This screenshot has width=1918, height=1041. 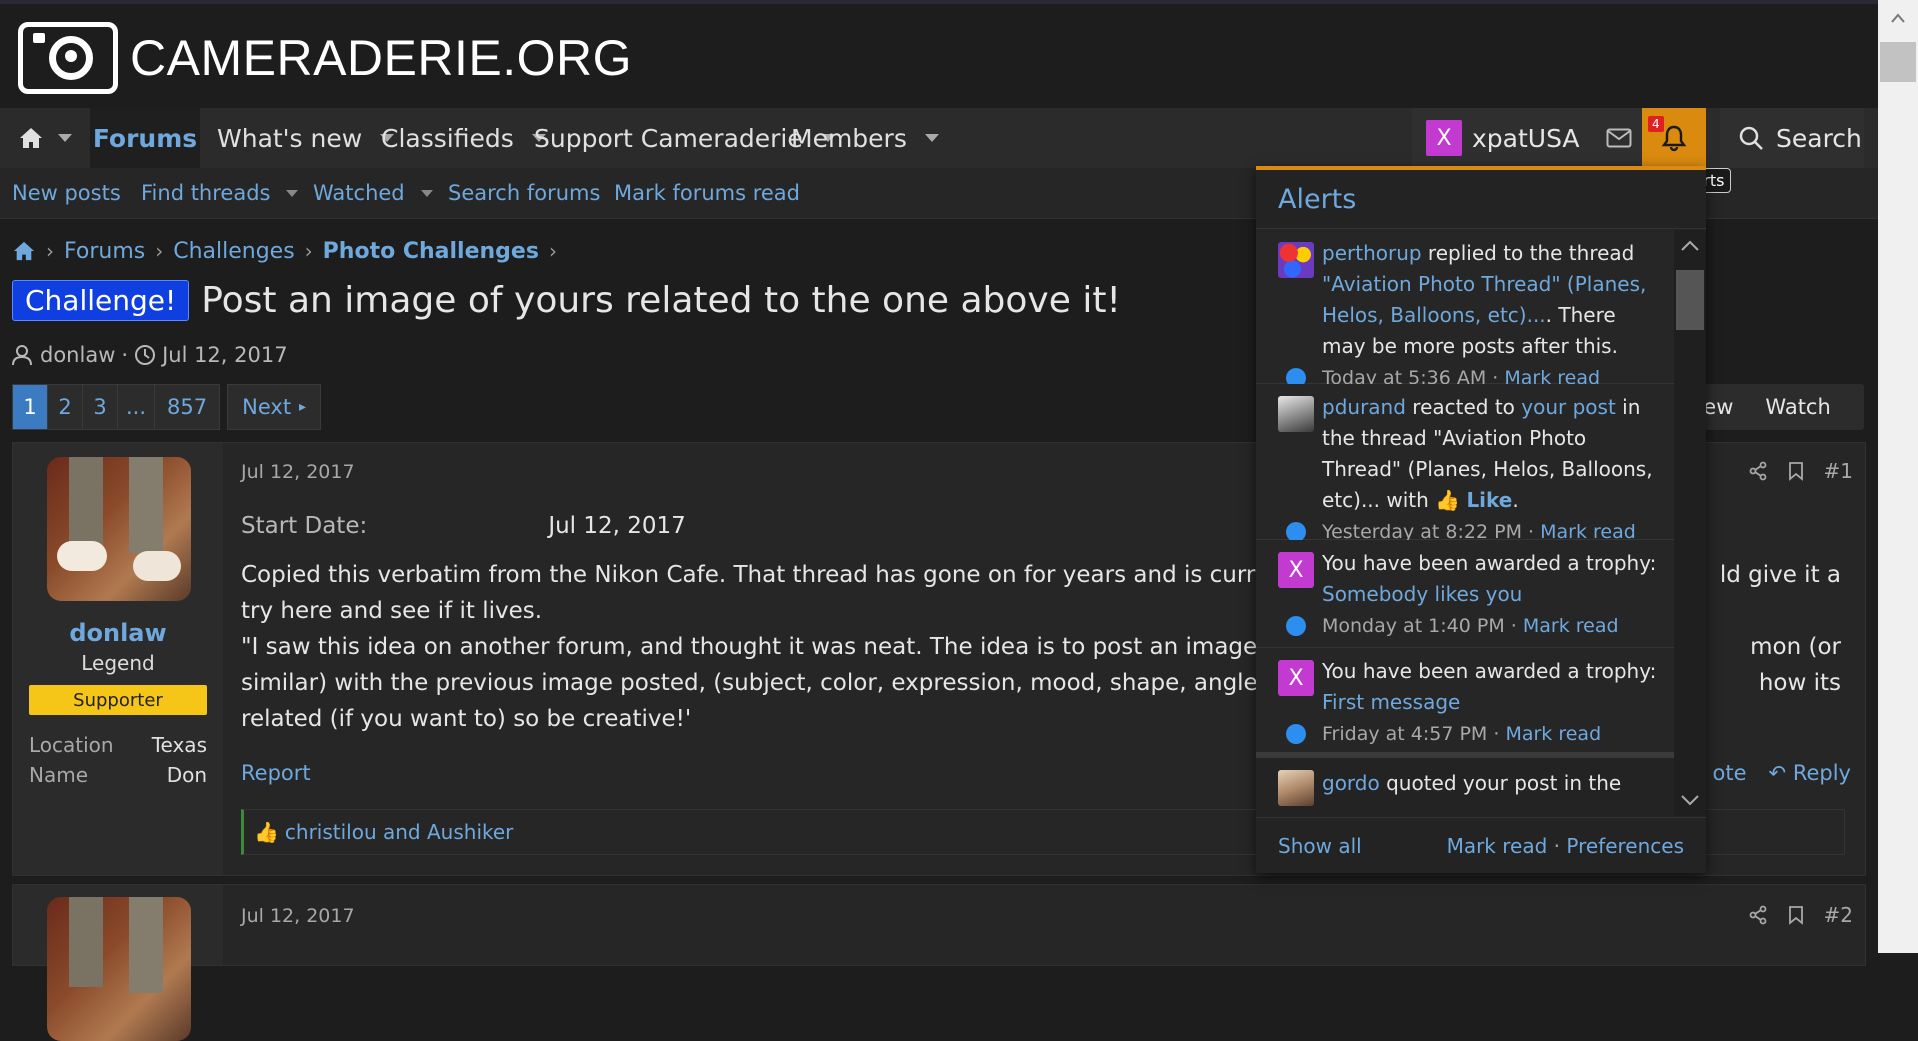 What do you see at coordinates (1777, 773) in the screenshot?
I see `reply-icon: ↶` at bounding box center [1777, 773].